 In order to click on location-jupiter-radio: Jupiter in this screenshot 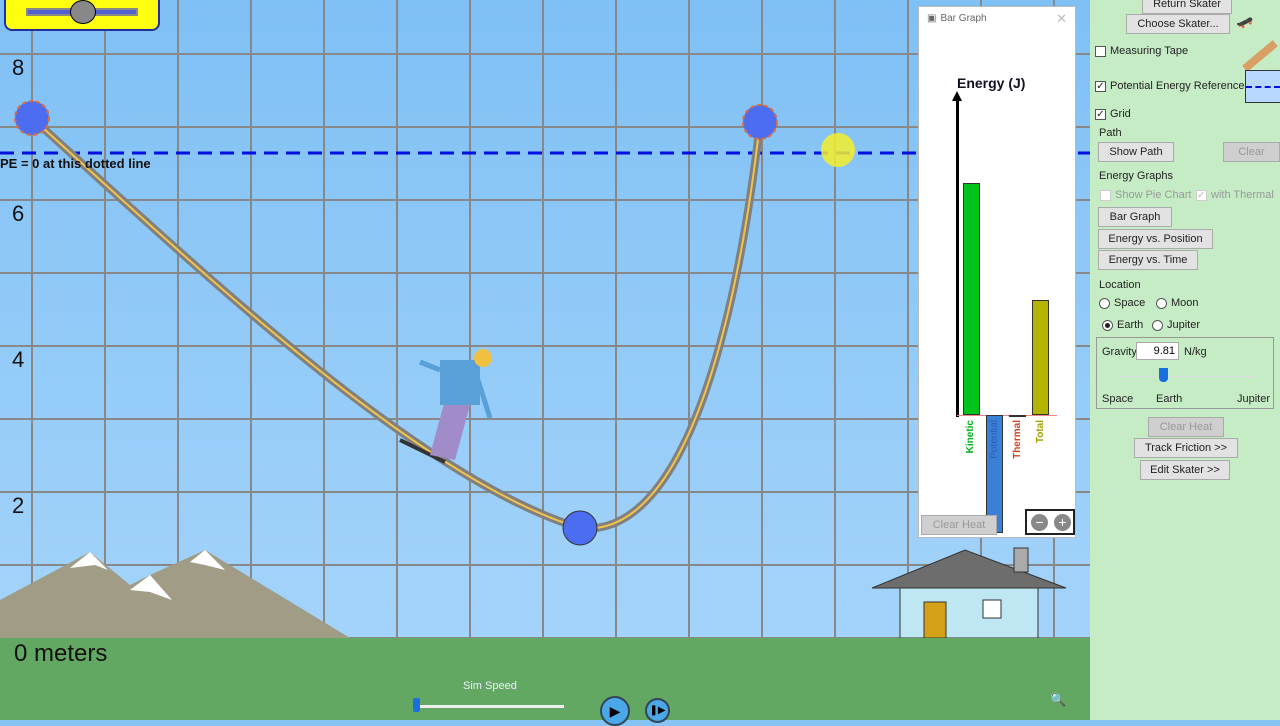, I will do `click(1176, 325)`.